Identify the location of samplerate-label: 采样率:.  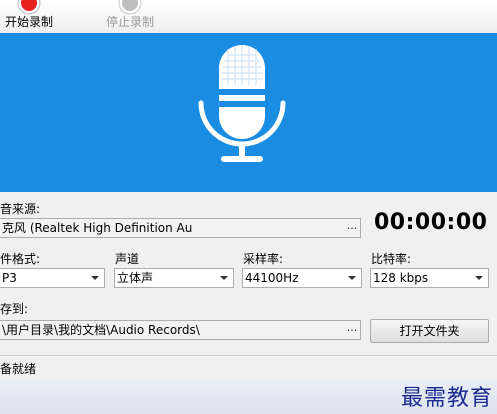
(263, 259).